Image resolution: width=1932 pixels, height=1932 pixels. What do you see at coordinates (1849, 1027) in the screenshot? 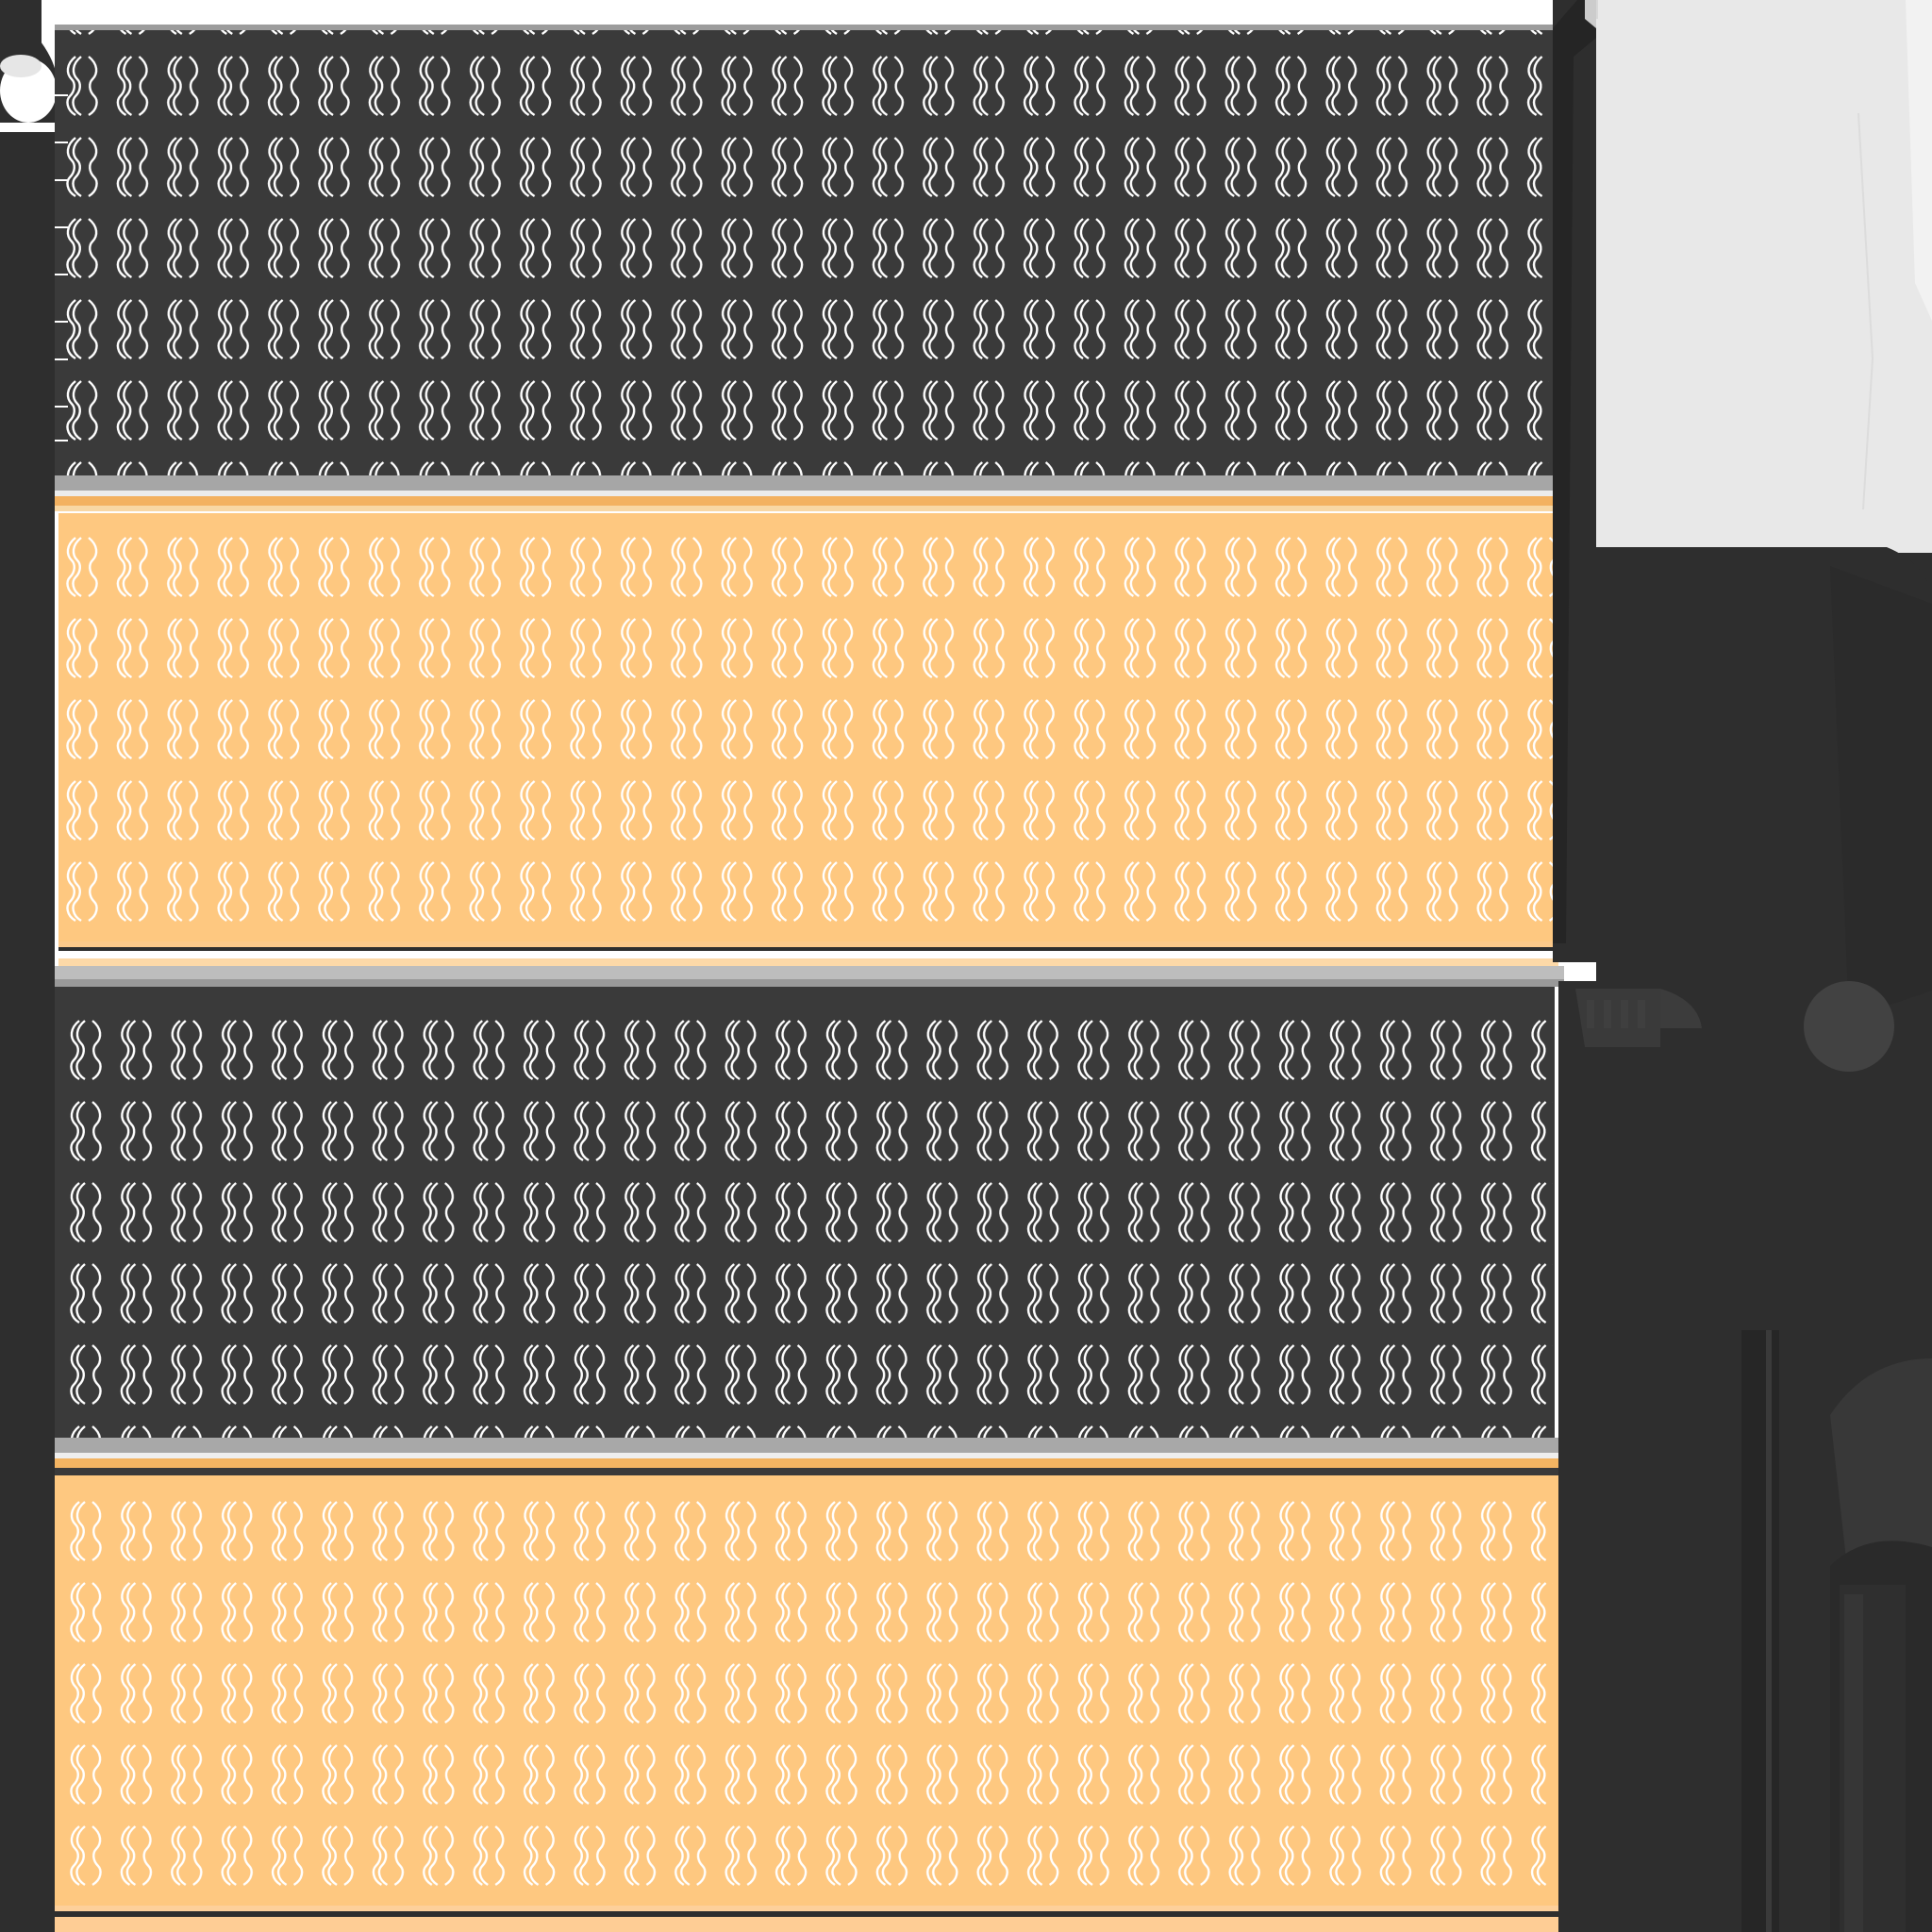
I see `knob-icon` at bounding box center [1849, 1027].